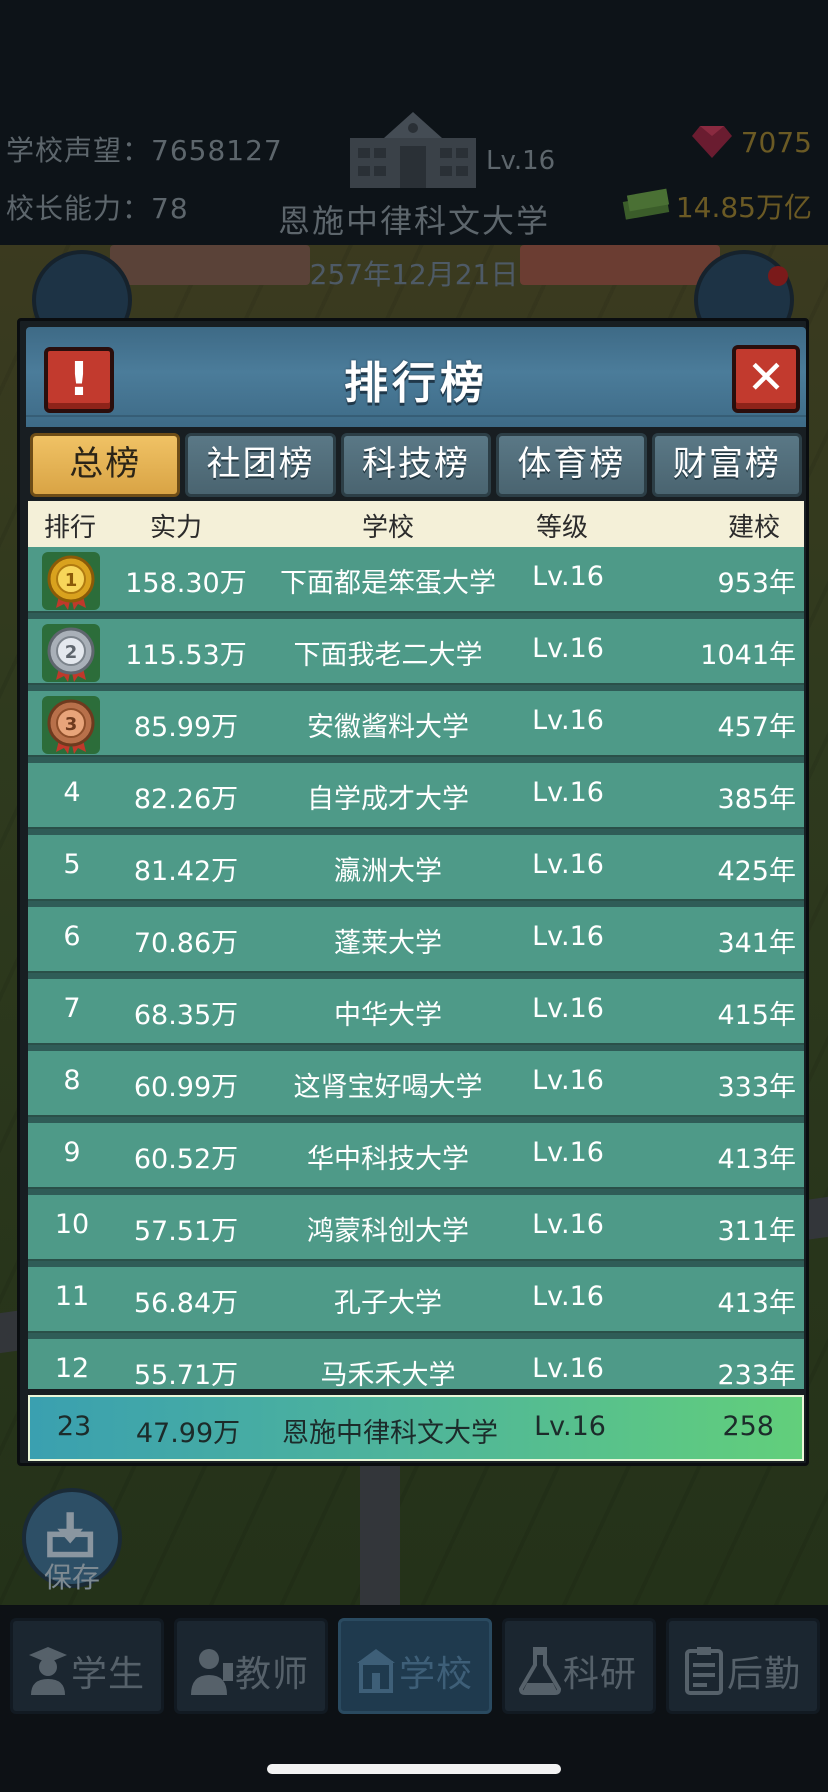 The width and height of the screenshot is (828, 1792). I want to click on nav-logistics: 后勤, so click(743, 1666).